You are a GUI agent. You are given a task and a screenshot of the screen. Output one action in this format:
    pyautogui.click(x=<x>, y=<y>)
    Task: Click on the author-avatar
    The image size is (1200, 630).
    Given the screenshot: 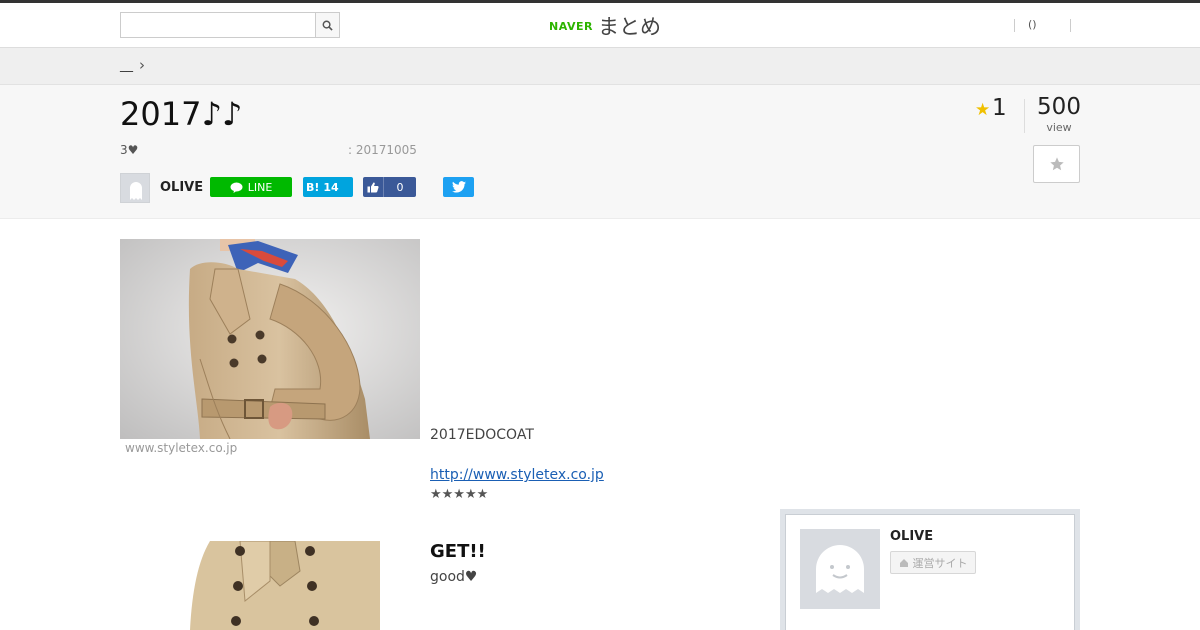 What is the action you would take?
    pyautogui.click(x=840, y=569)
    